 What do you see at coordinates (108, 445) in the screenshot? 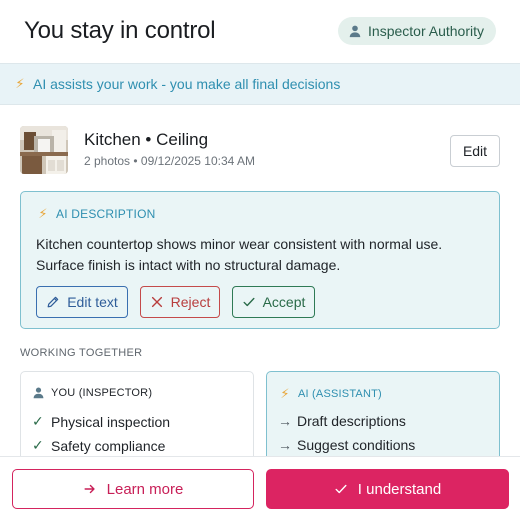
I see `list-item-label: Safety compliance` at bounding box center [108, 445].